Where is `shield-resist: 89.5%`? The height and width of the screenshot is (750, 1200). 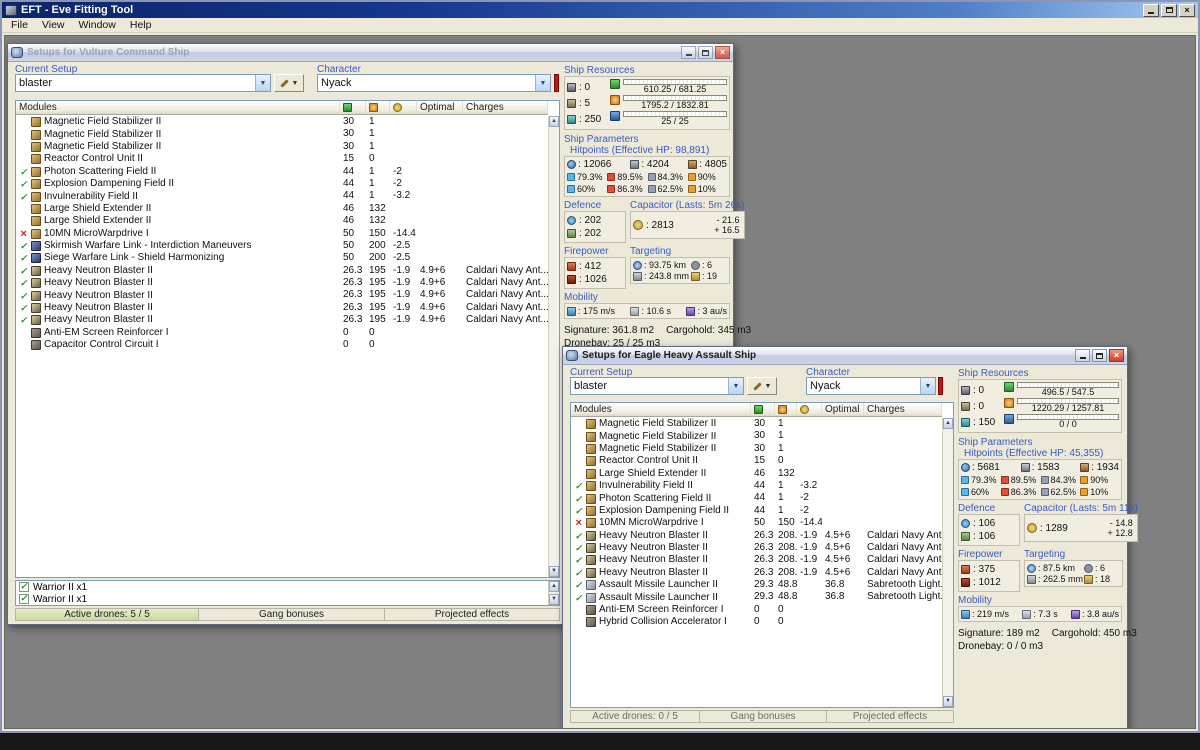 shield-resist: 89.5% is located at coordinates (626, 177).